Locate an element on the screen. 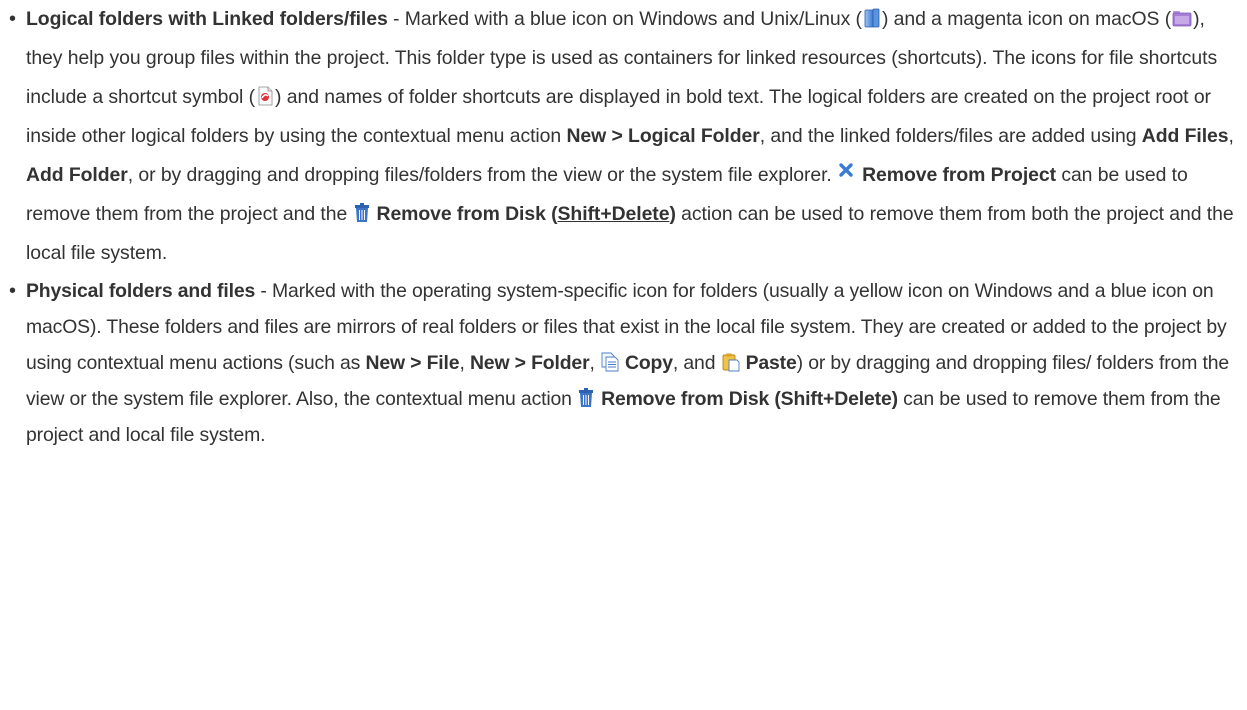 The image size is (1247, 710). action-remove-from-project: Remove from Project is located at coordinates (959, 175).